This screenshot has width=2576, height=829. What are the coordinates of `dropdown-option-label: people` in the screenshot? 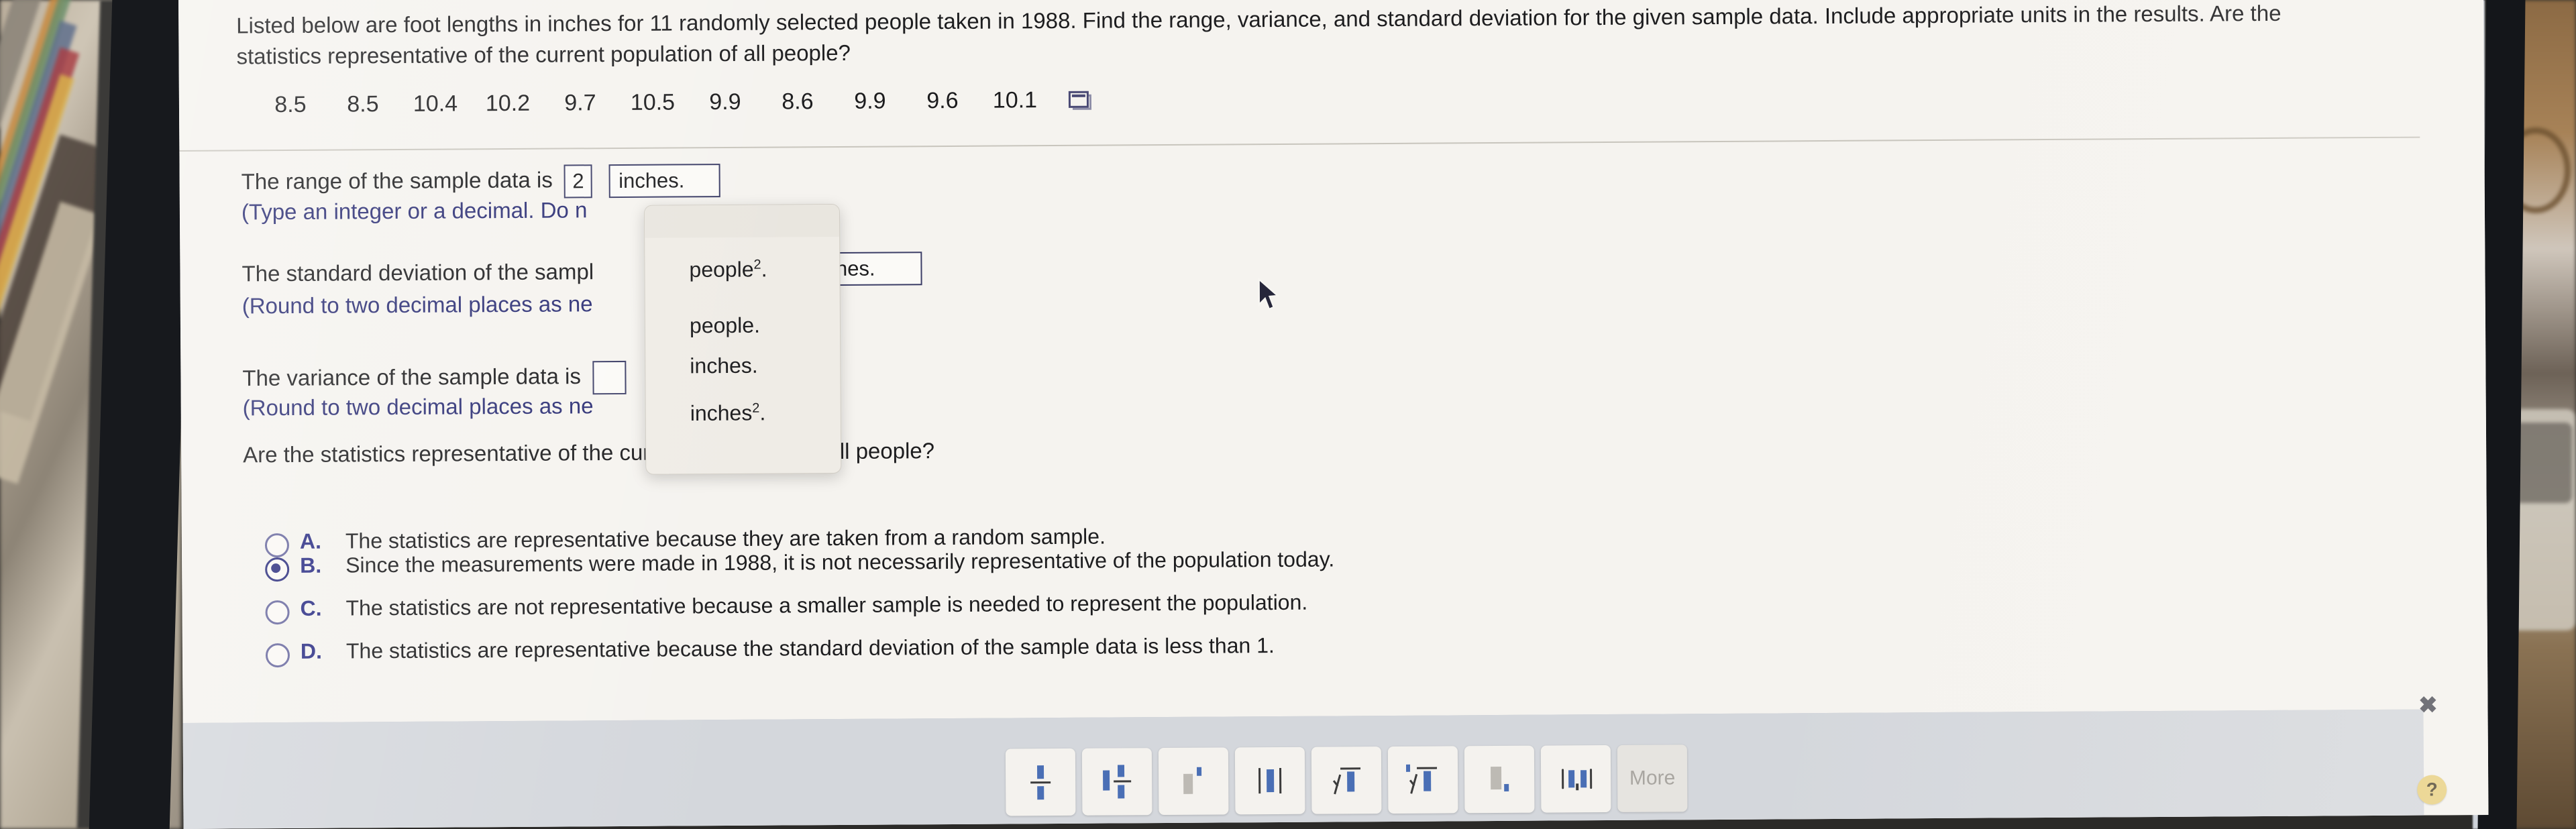 It's located at (721, 269).